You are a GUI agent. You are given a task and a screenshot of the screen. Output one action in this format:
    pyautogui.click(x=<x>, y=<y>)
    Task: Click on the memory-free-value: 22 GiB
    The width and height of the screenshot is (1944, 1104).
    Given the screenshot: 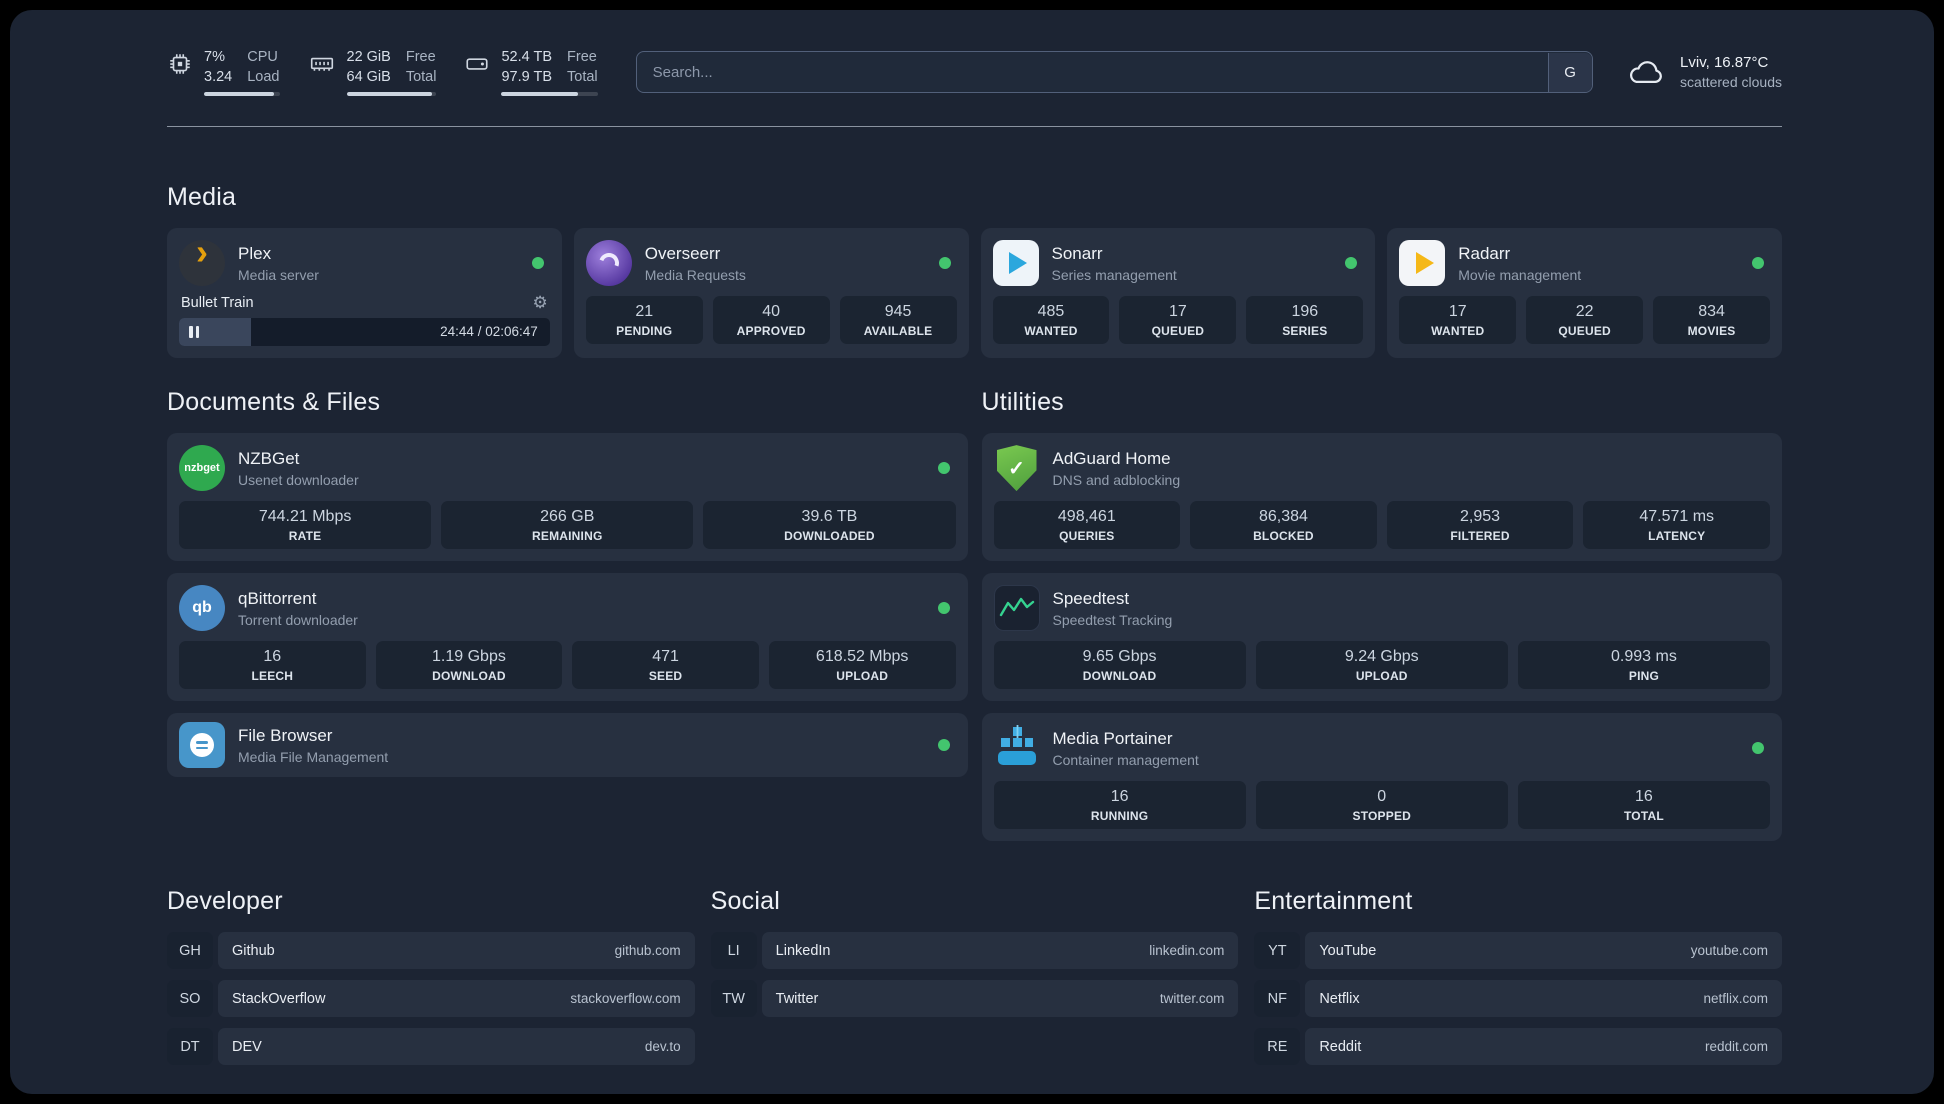 What is the action you would take?
    pyautogui.click(x=368, y=57)
    